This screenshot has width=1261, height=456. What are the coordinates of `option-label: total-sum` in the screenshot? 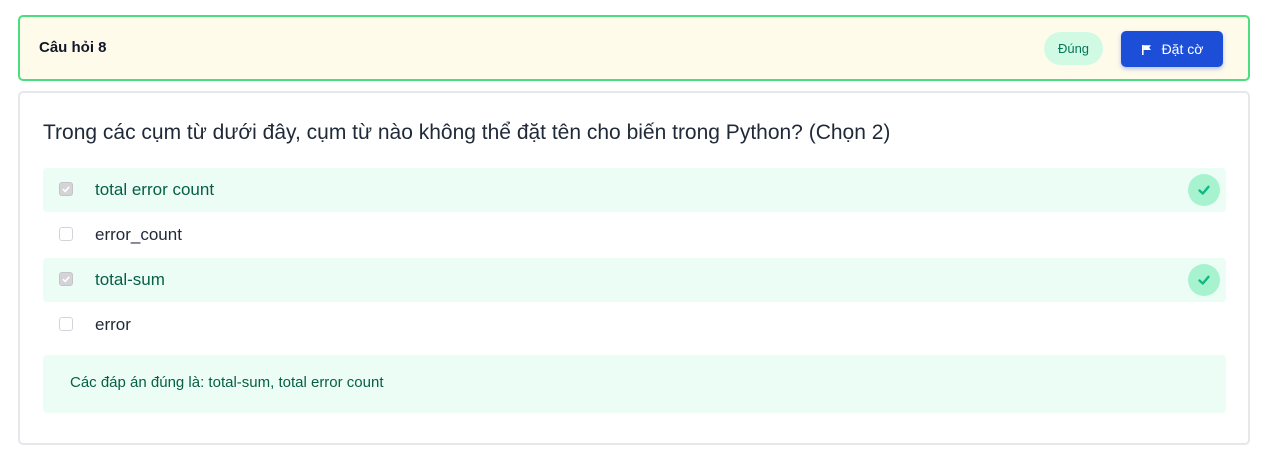 It's located at (130, 279).